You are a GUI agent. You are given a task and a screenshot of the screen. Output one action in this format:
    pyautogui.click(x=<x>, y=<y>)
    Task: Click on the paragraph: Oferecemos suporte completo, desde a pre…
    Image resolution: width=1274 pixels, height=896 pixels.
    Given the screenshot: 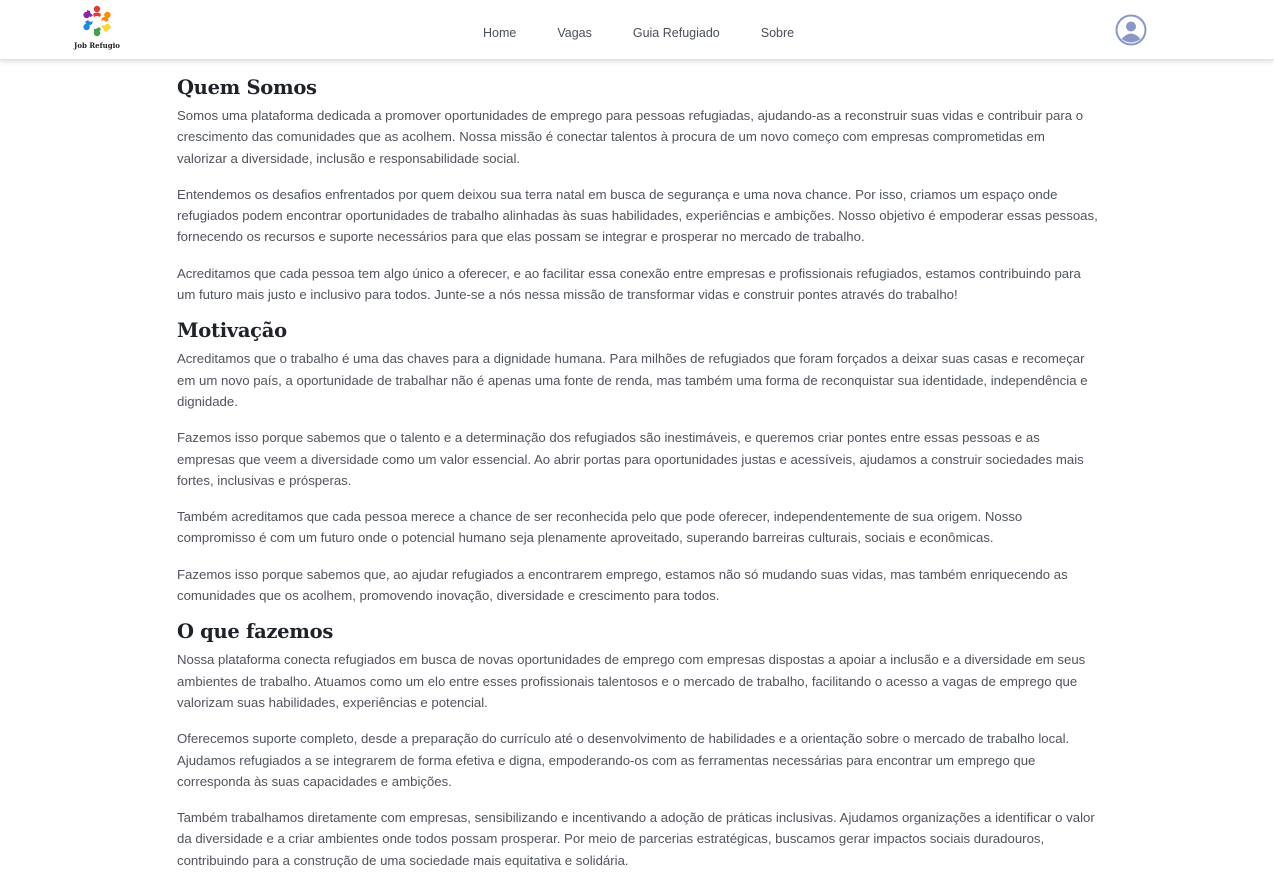 What is the action you would take?
    pyautogui.click(x=623, y=760)
    